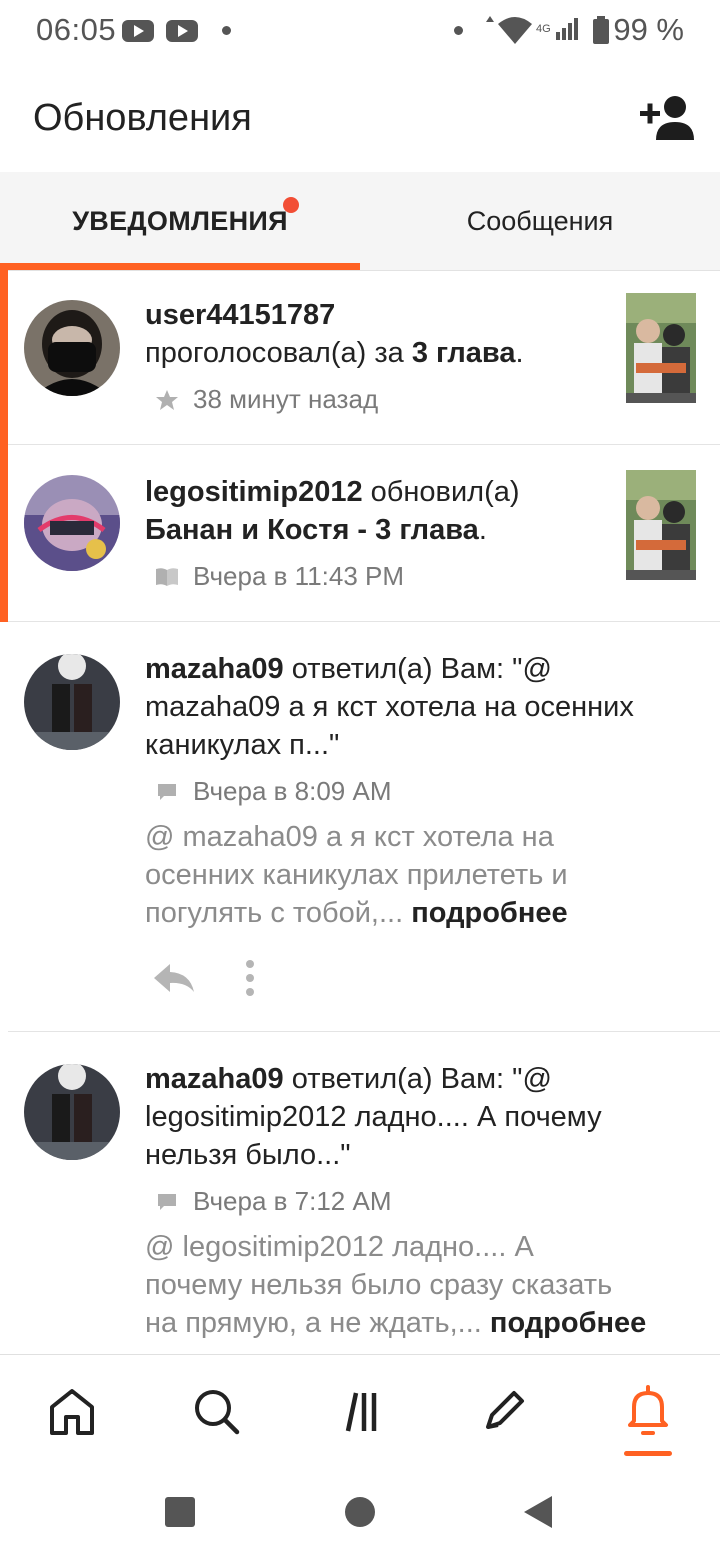  I want to click on system-navigation-bar, so click(360, 1513).